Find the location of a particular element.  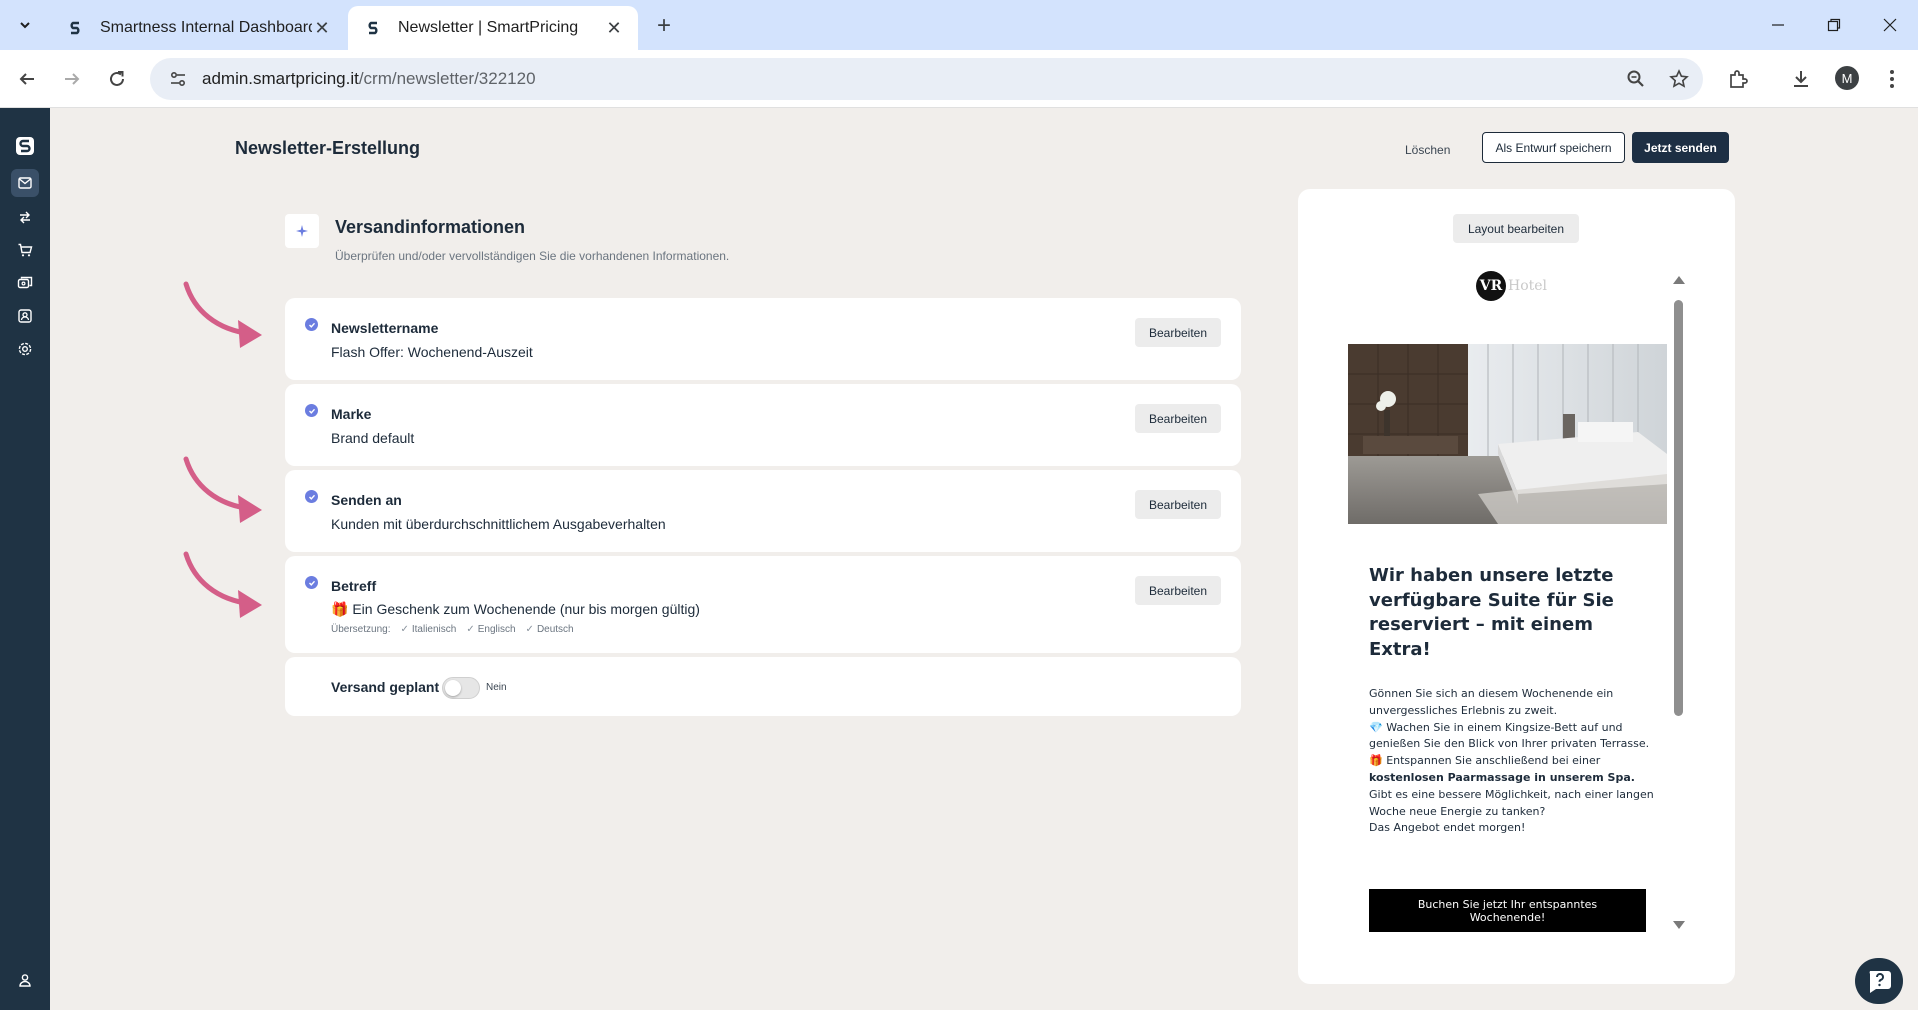

help-chat-button is located at coordinates (1879, 981).